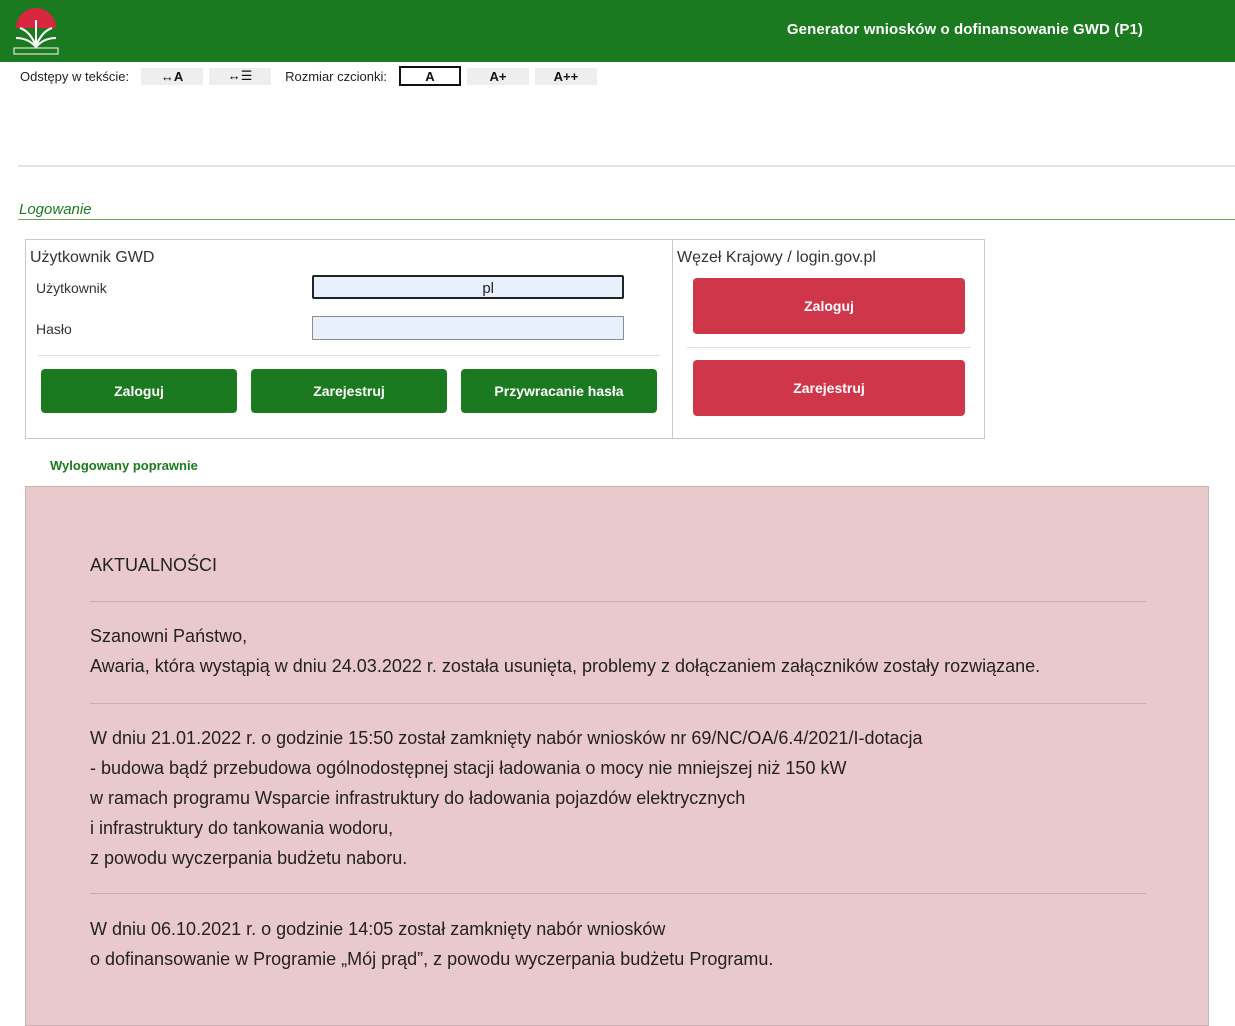  What do you see at coordinates (429, 76) in the screenshot?
I see `font-size-normal-button: A` at bounding box center [429, 76].